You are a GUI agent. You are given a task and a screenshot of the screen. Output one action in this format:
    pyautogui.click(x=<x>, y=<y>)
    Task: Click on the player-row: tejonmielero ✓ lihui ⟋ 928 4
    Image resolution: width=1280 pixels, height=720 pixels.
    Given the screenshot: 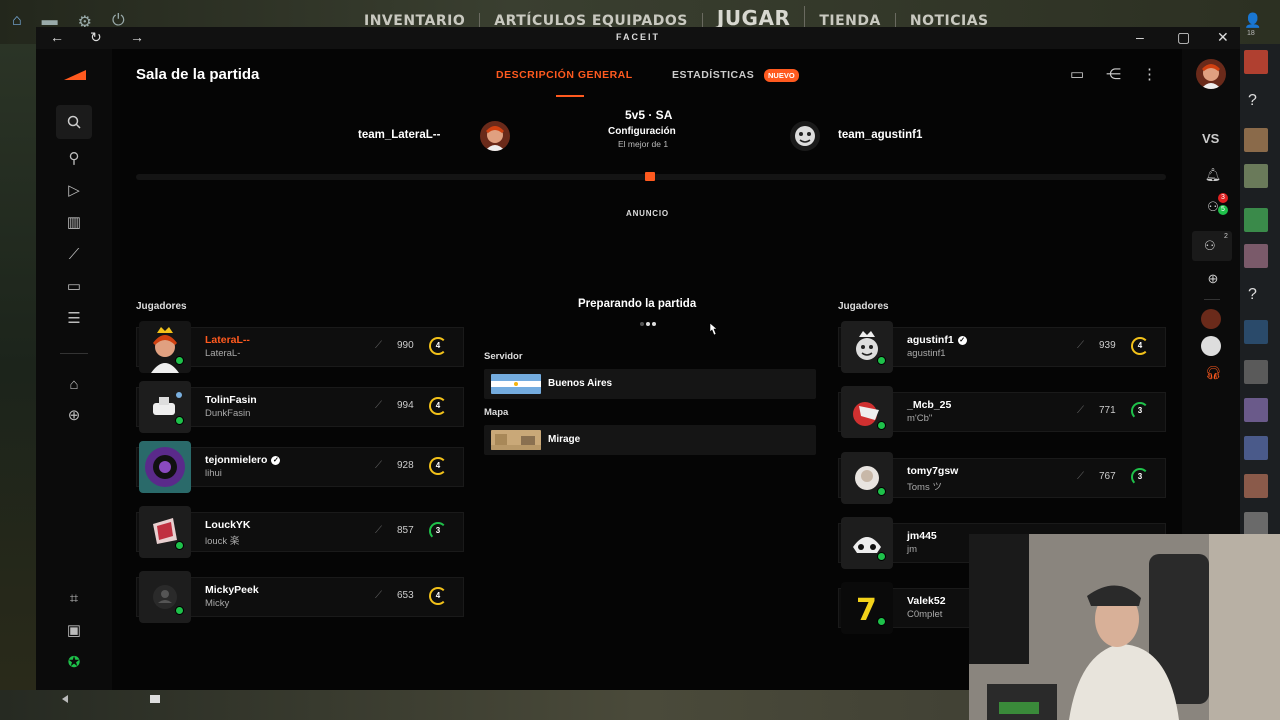 What is the action you would take?
    pyautogui.click(x=300, y=467)
    